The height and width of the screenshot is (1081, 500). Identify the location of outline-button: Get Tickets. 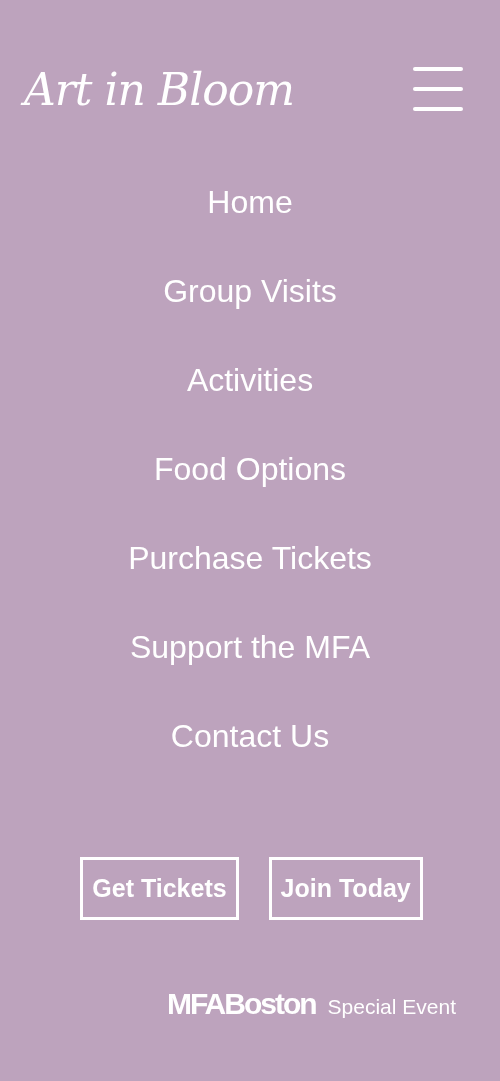
(159, 888).